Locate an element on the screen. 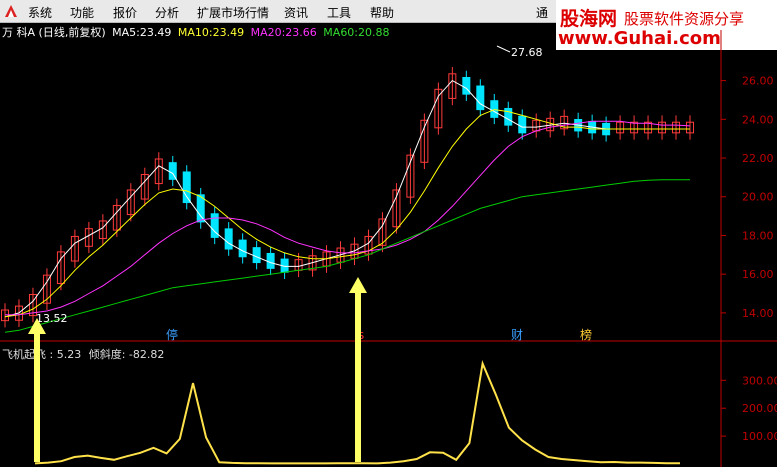 The height and width of the screenshot is (467, 777). menu-item-tools: 工具 is located at coordinates (339, 12).